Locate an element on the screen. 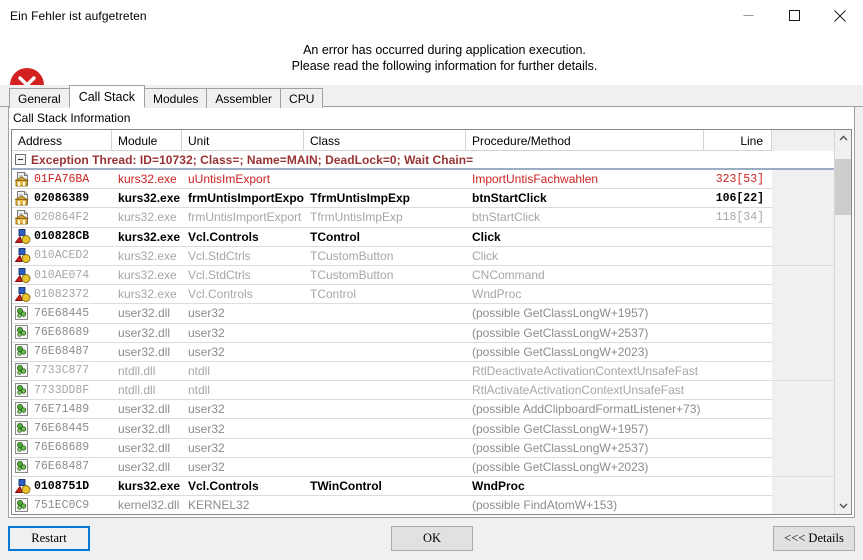 The width and height of the screenshot is (863, 560). cell-procedure: WndProc is located at coordinates (498, 486).